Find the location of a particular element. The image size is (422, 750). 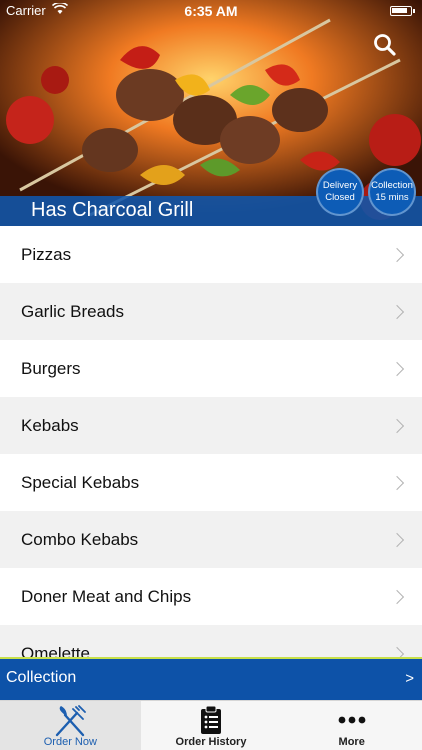

tab-more: More is located at coordinates (351, 725).